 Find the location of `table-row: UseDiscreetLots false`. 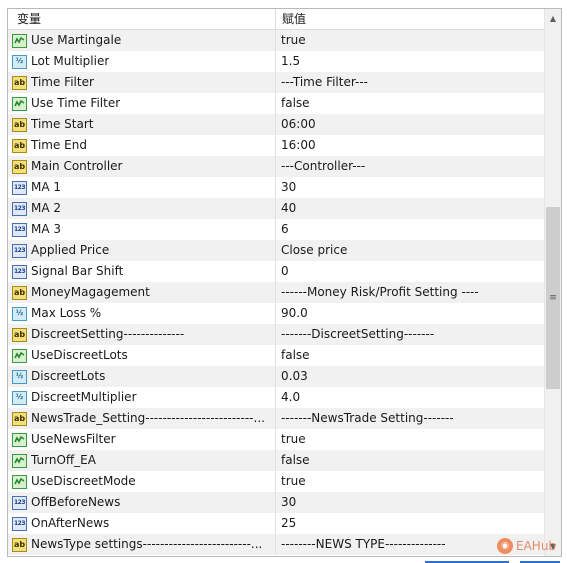

table-row: UseDiscreetLots false is located at coordinates (276, 355).